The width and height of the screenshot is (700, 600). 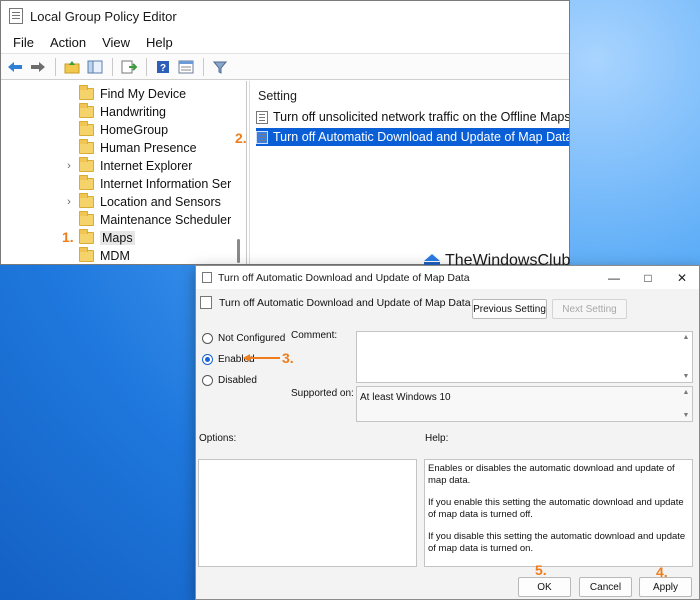 What do you see at coordinates (437, 438) in the screenshot?
I see `help-label: Help:` at bounding box center [437, 438].